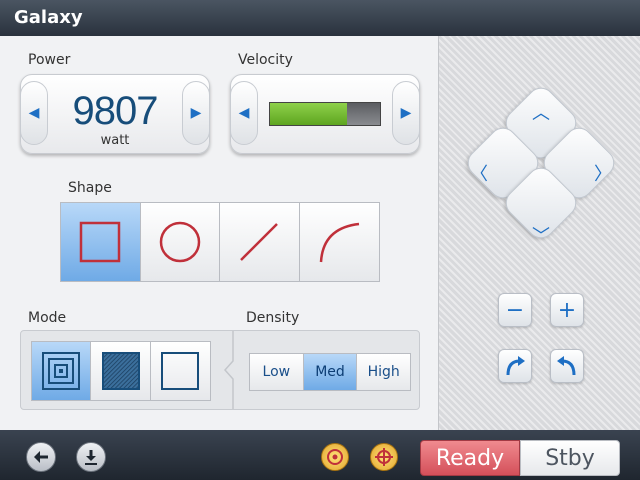 Image resolution: width=640 pixels, height=480 pixels. Describe the element at coordinates (228, 370) in the screenshot. I see `panel-divider` at that location.